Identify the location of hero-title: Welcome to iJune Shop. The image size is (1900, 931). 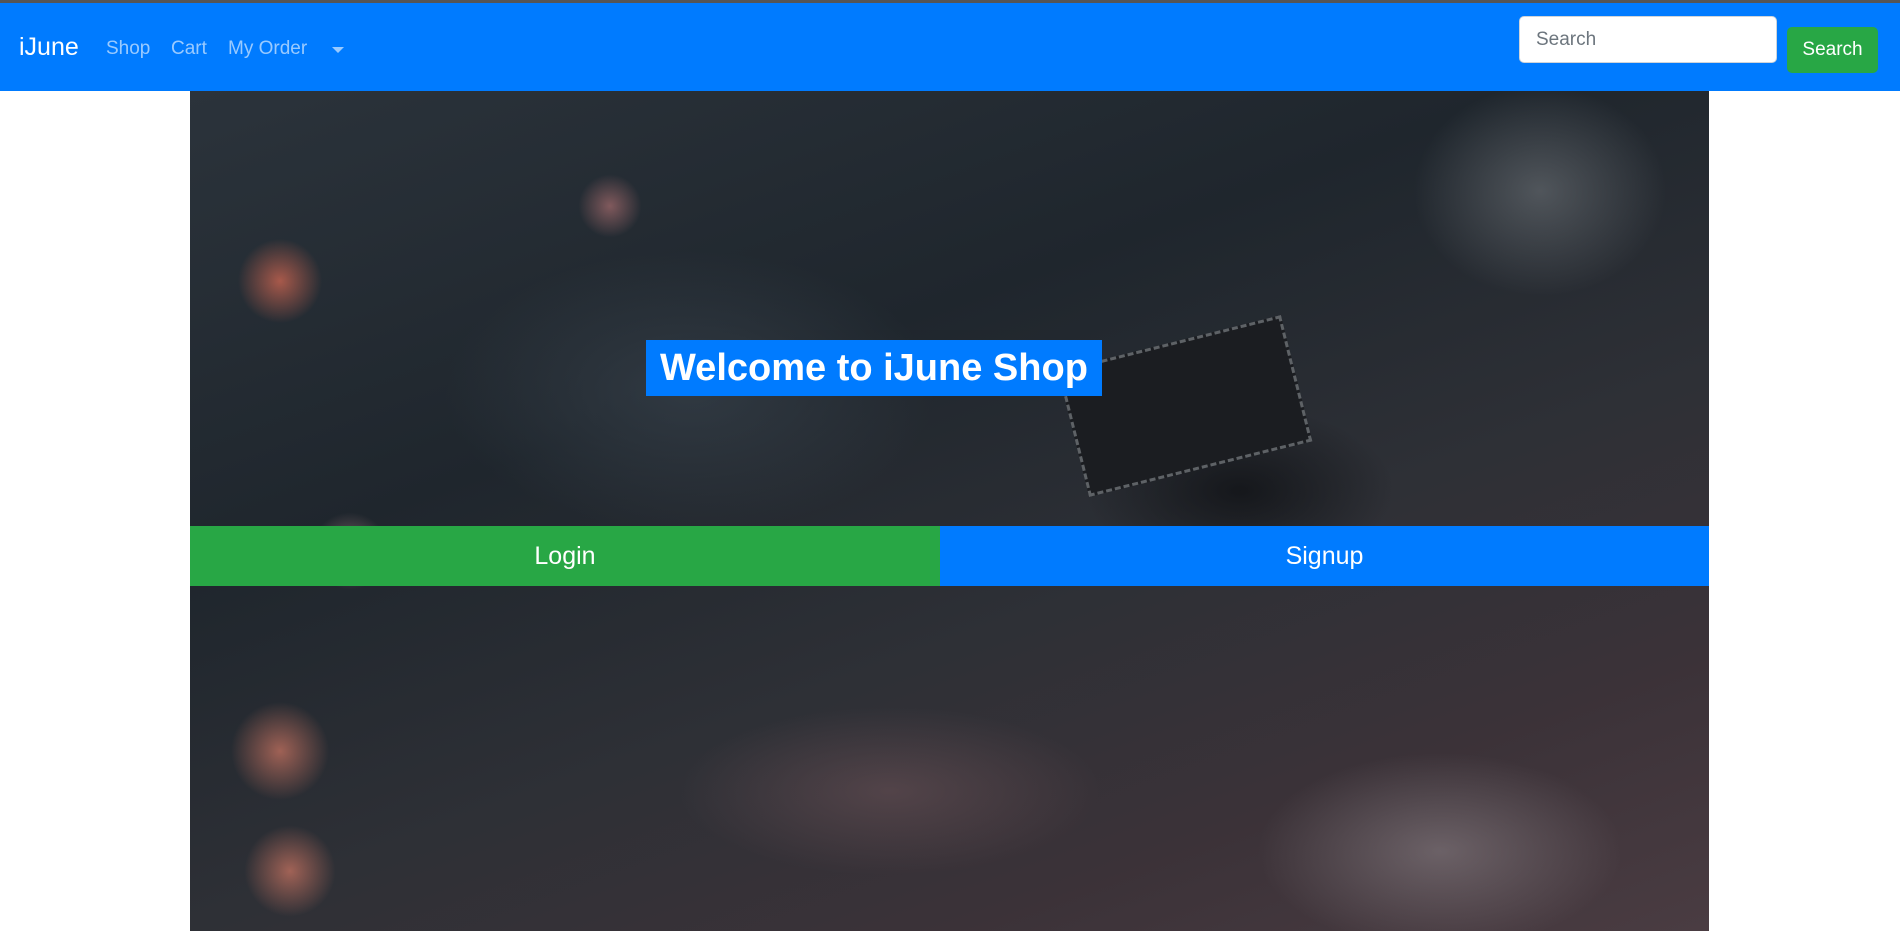
(874, 368).